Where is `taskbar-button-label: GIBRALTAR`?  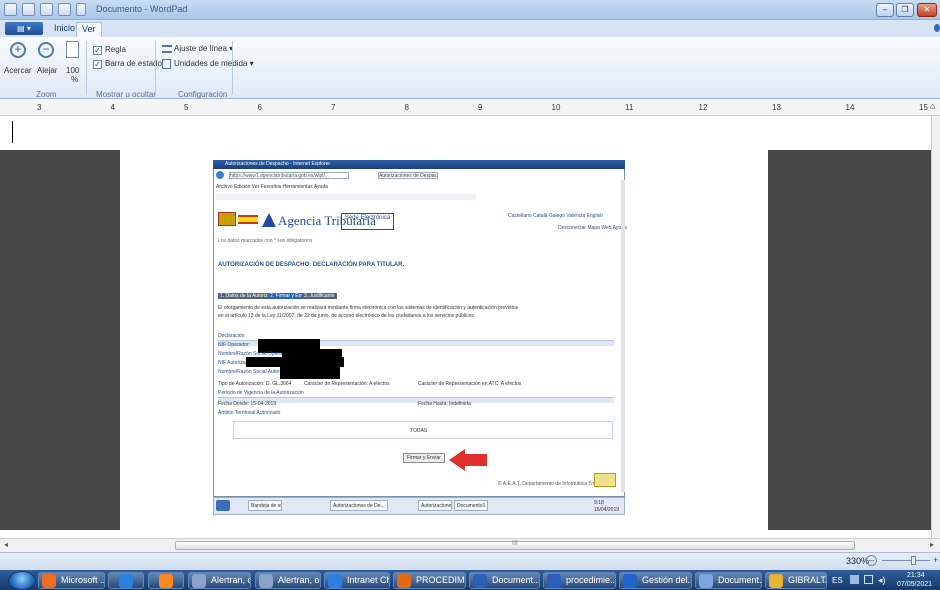 taskbar-button-label: GIBRALTAR is located at coordinates (807, 580).